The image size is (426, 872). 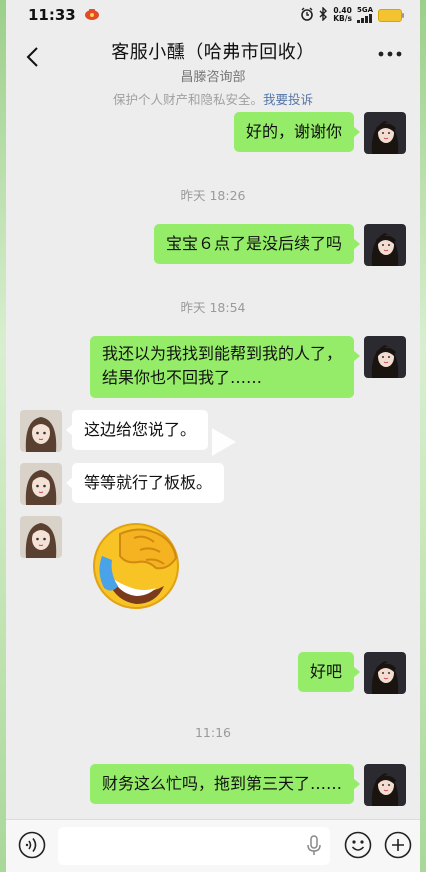 I want to click on privacy-text: 保护个人财产和隐私安全。, so click(x=187, y=99).